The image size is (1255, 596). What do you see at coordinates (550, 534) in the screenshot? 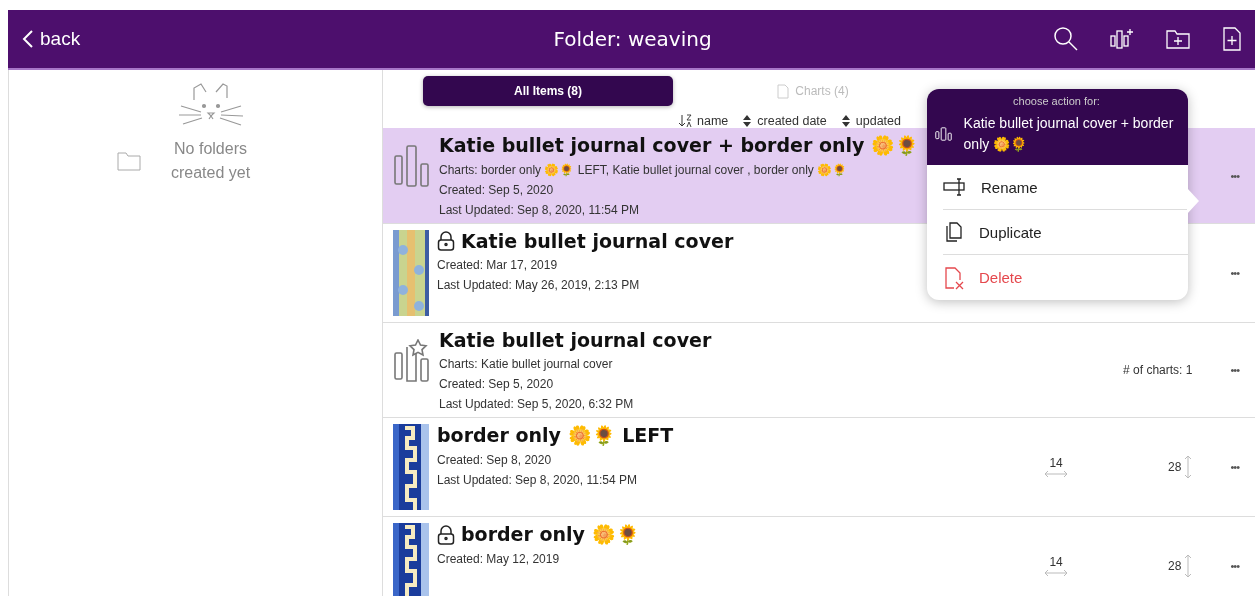
I see `item-title: border only 🌼🌻` at bounding box center [550, 534].